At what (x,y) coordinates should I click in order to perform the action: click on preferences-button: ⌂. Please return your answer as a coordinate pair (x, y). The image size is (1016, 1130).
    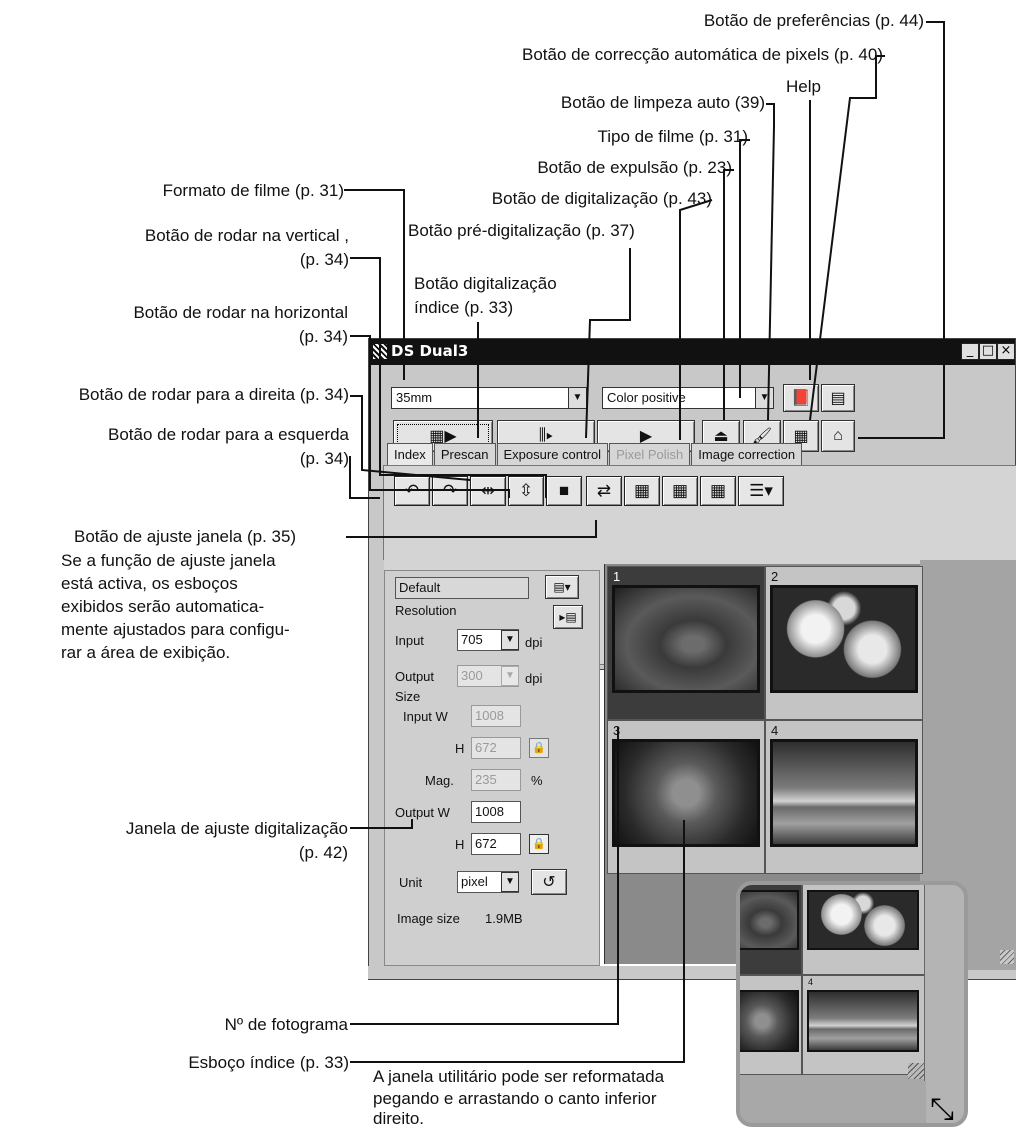
    Looking at the image, I should click on (838, 436).